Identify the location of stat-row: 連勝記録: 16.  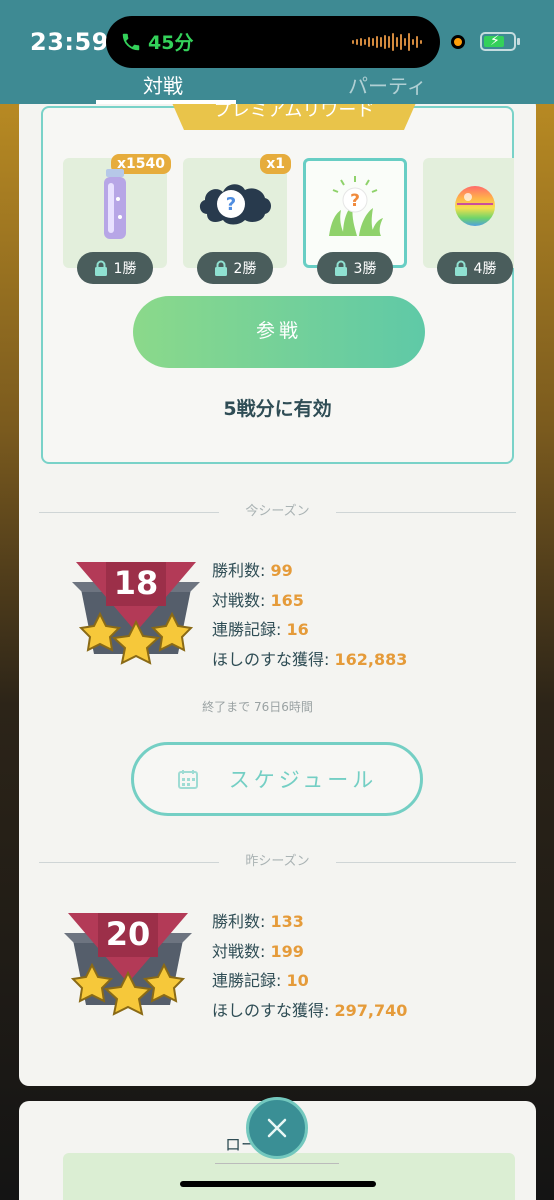
(260, 629).